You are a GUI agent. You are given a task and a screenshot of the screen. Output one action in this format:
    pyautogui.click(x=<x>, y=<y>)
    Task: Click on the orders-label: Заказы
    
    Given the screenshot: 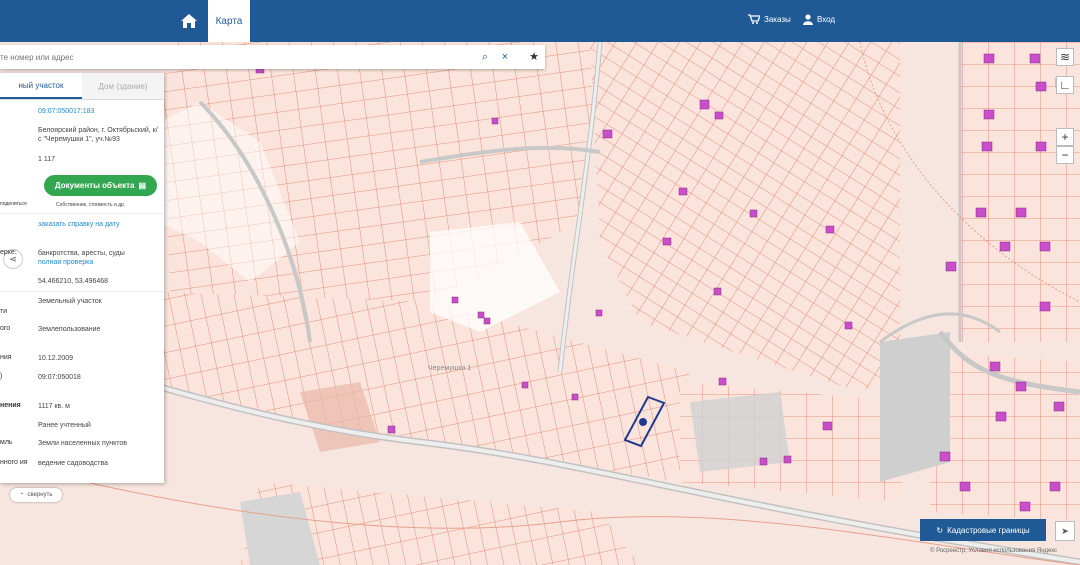 What is the action you would take?
    pyautogui.click(x=777, y=19)
    